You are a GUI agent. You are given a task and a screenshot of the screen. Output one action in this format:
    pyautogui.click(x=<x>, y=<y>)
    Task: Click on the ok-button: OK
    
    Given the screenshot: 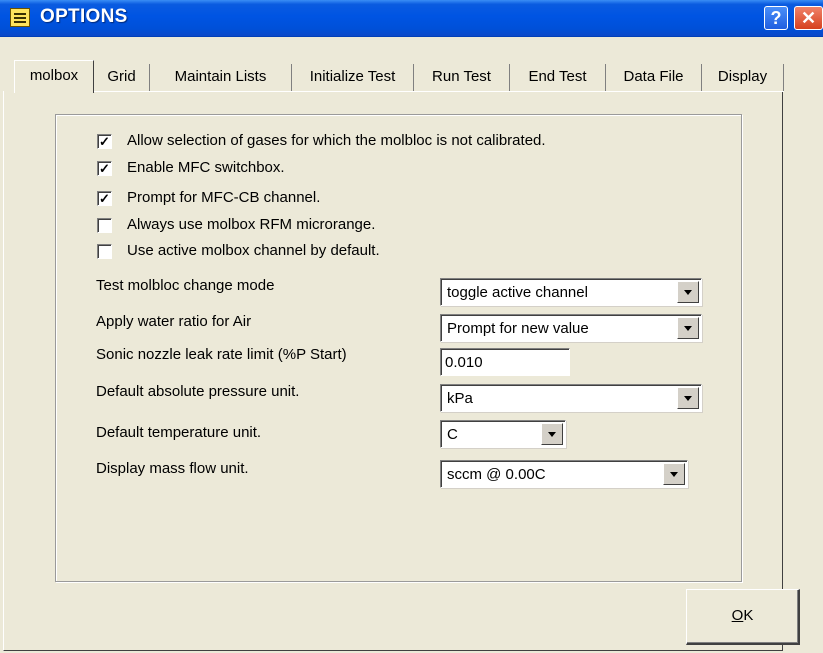 What is the action you would take?
    pyautogui.click(x=743, y=617)
    